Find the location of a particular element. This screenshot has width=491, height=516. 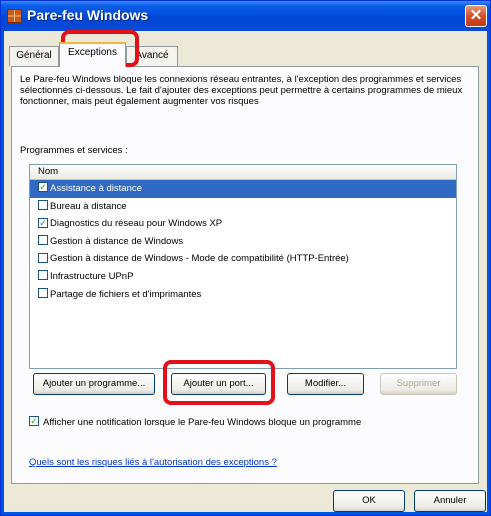

item-label: Bureau à distance is located at coordinates (88, 206).